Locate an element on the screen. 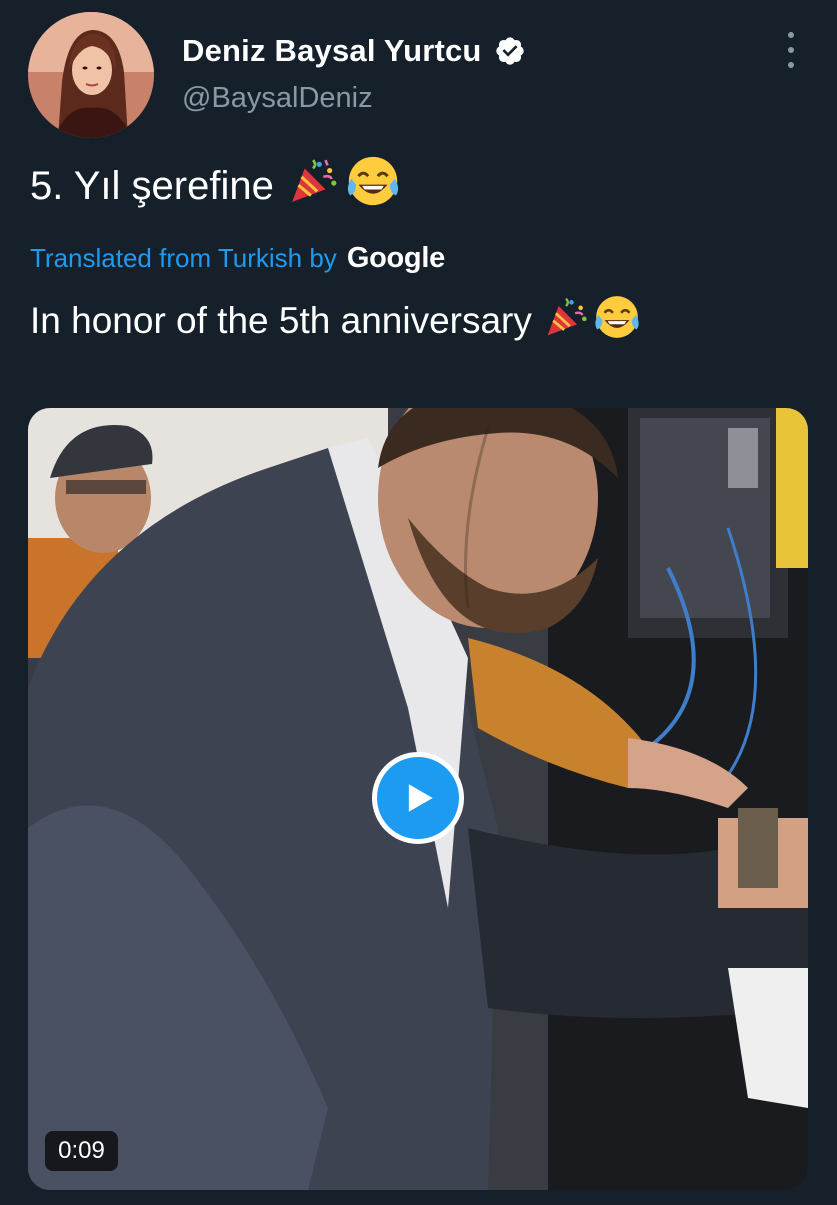  author-display-name: Deniz Baysal Yurtcu is located at coordinates (332, 51).